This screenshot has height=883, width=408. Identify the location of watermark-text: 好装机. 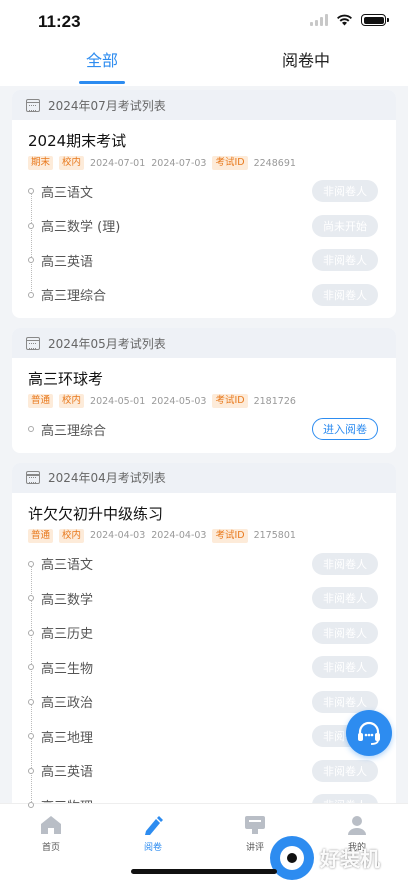
(350, 859).